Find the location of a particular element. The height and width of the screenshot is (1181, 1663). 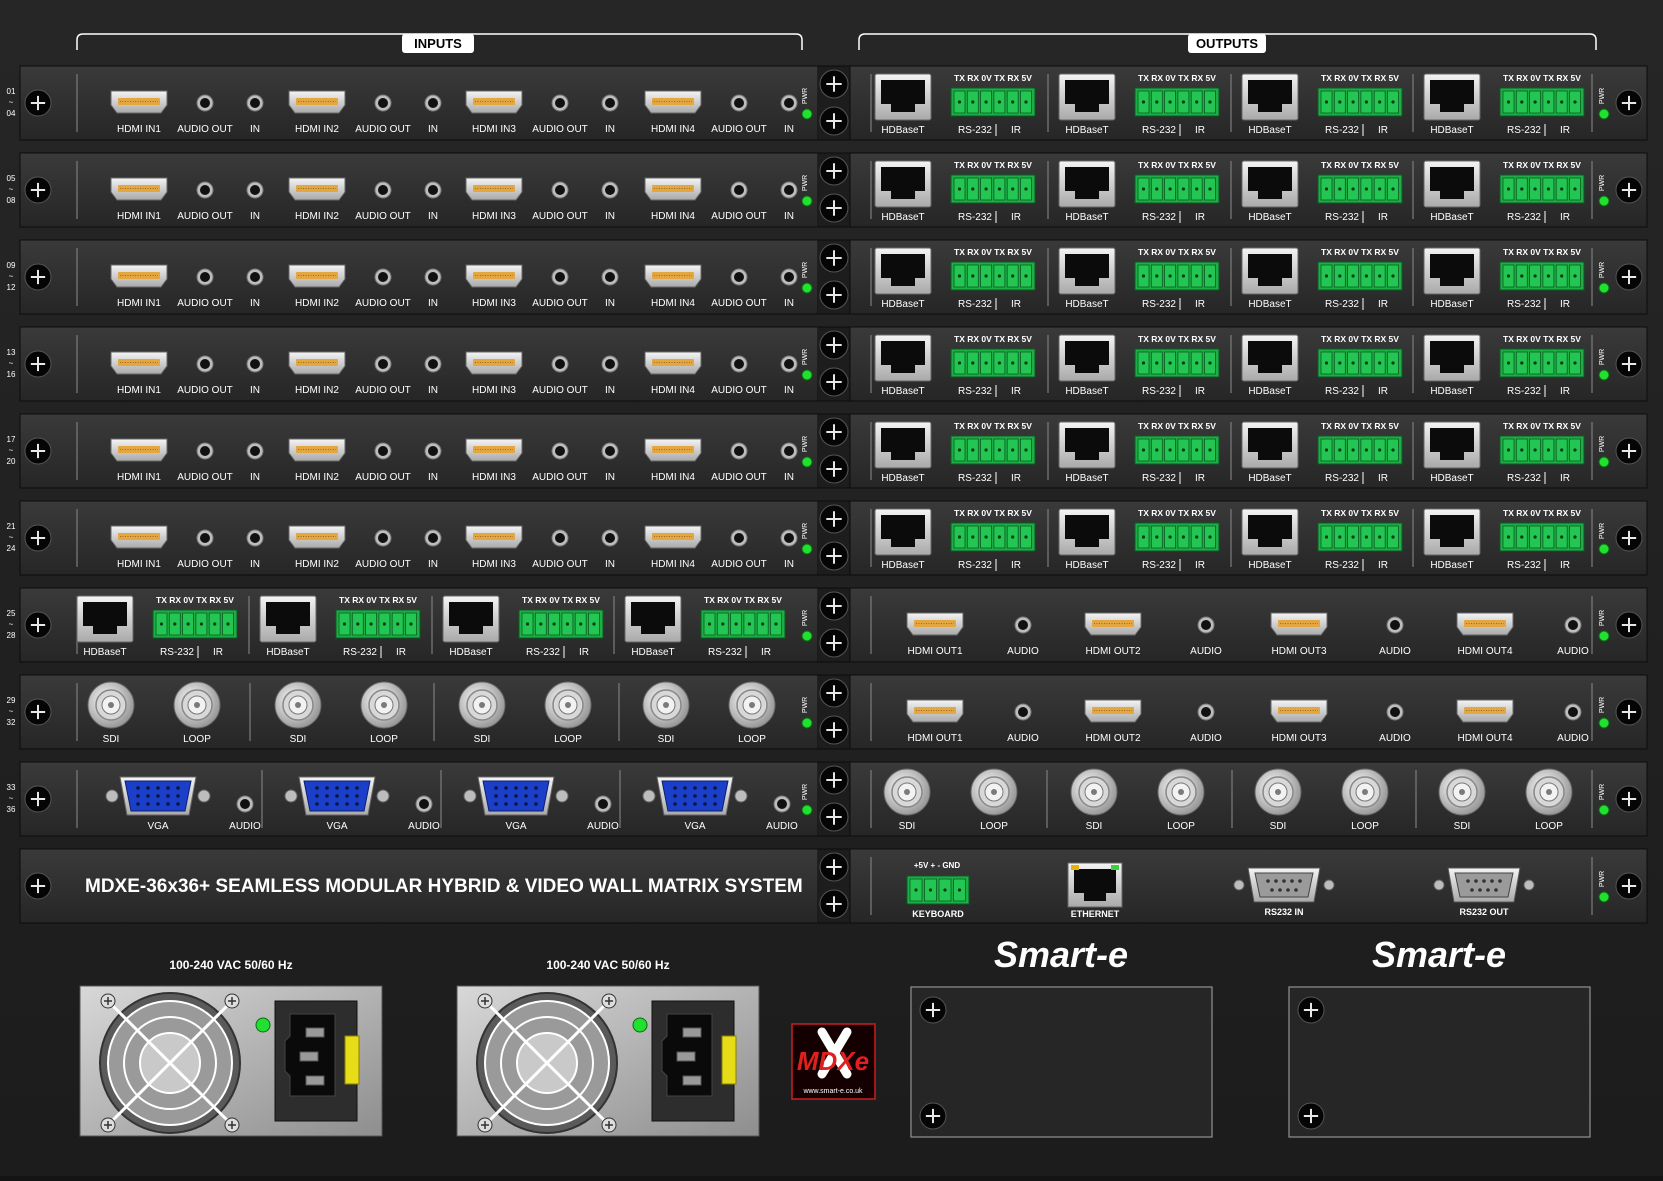

ethernet-port is located at coordinates (1095, 885).